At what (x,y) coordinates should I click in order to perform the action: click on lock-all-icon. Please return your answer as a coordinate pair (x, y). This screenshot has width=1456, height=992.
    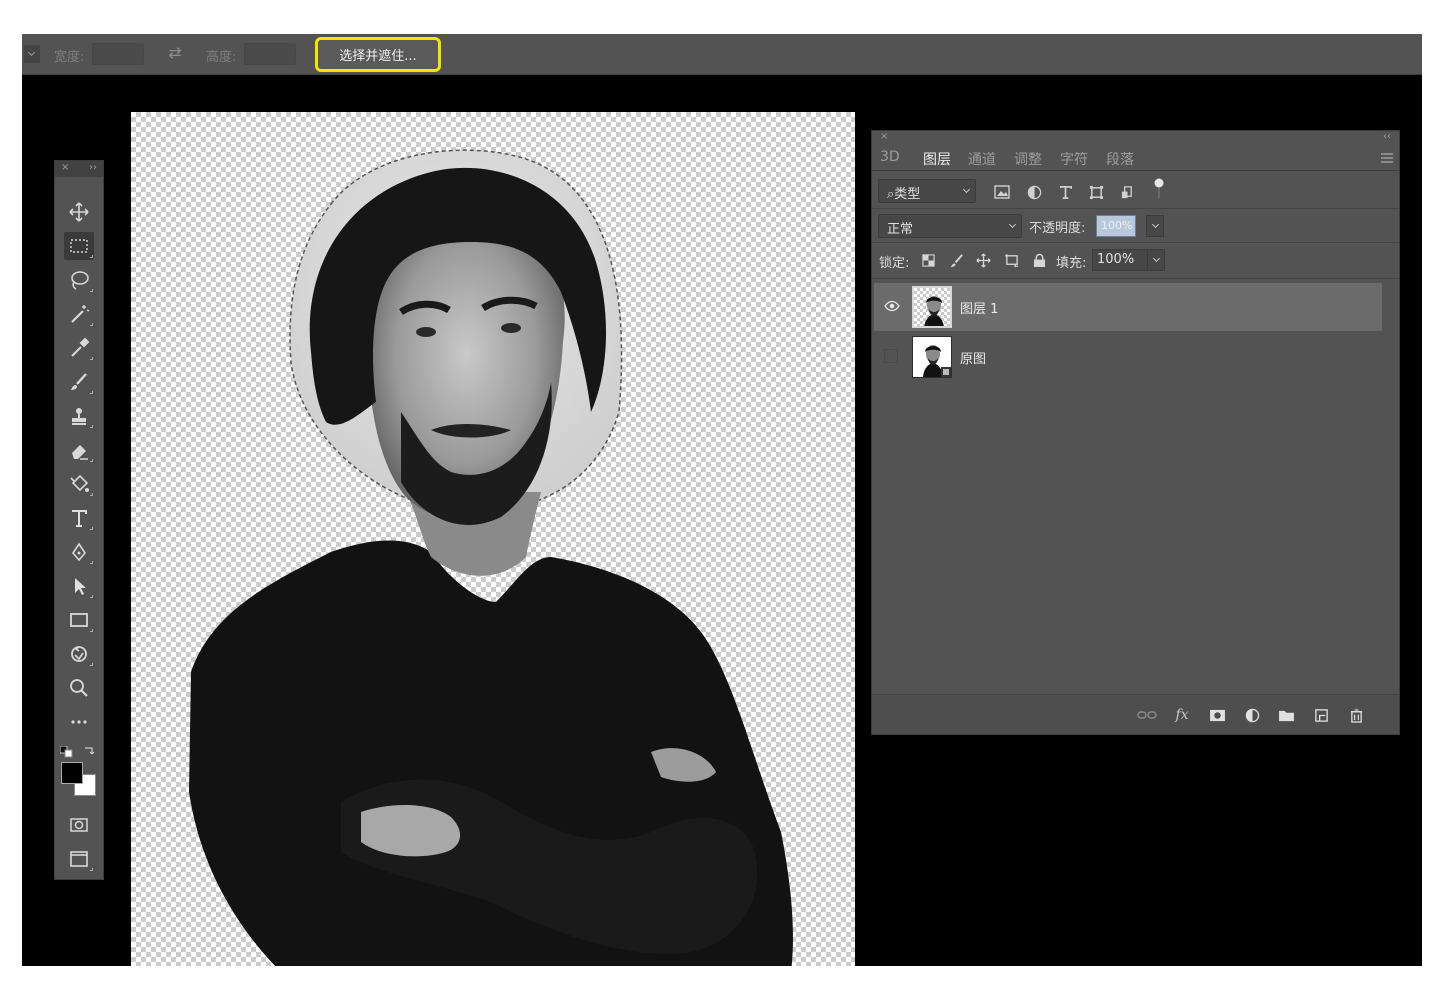
    Looking at the image, I should click on (1039, 260).